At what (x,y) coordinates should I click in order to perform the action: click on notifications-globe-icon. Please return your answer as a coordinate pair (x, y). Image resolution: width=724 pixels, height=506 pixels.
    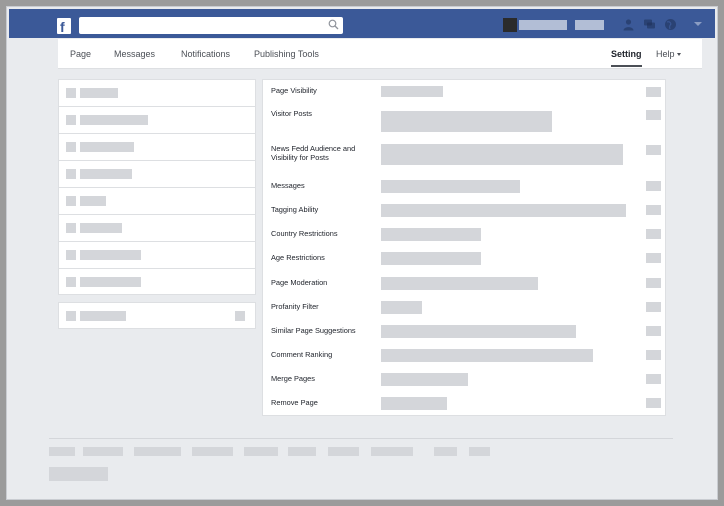
    Looking at the image, I should click on (670, 24).